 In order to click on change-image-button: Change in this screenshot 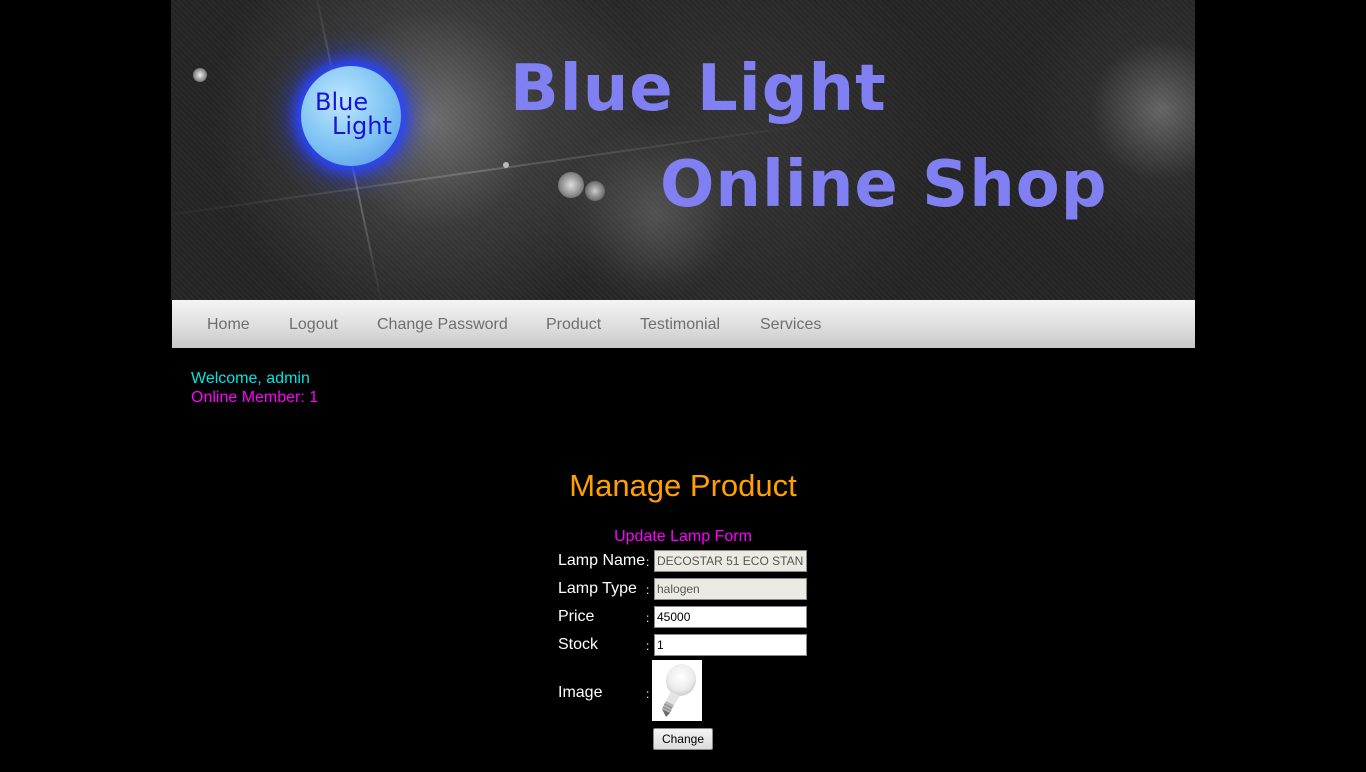, I will do `click(683, 739)`.